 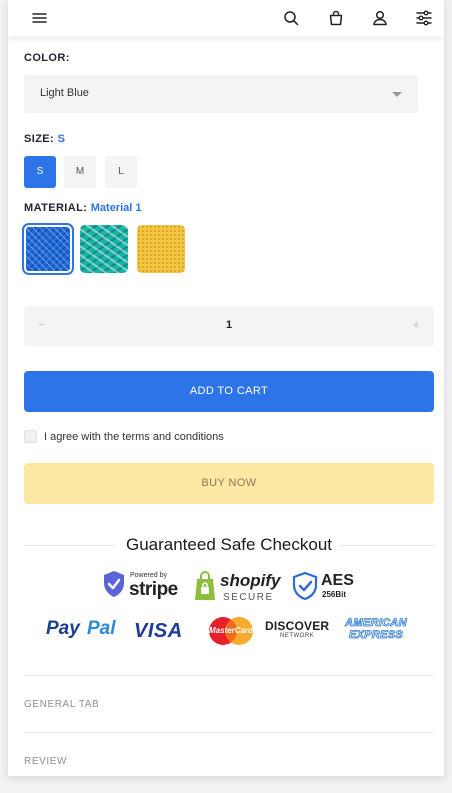 I want to click on search-icon, so click(x=291, y=18).